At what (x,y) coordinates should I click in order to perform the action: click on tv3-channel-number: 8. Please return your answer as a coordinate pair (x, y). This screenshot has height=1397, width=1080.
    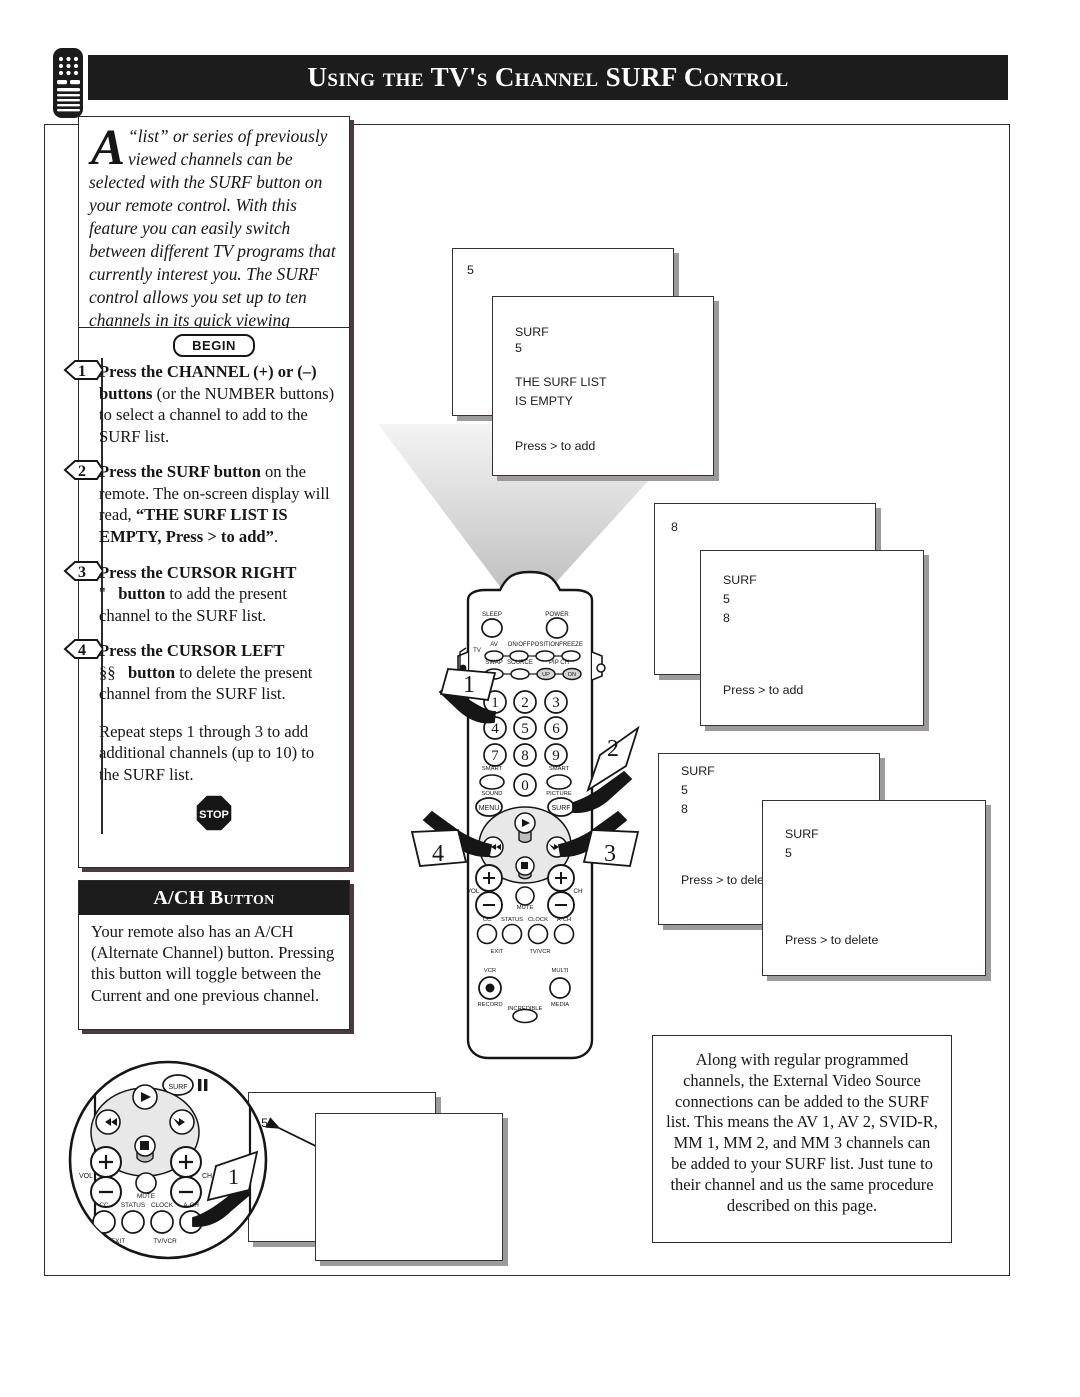
    Looking at the image, I should click on (674, 527).